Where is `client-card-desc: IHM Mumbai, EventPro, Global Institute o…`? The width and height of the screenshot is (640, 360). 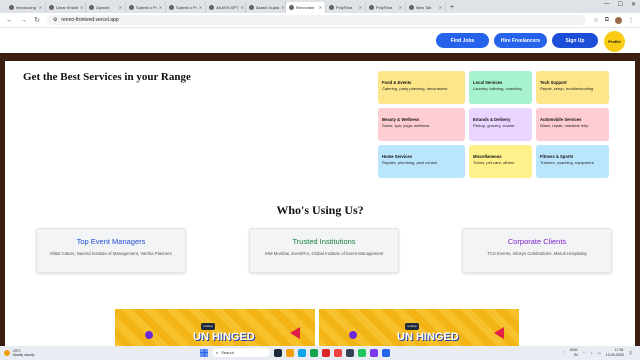
client-card-desc: IHM Mumbai, EventPro, Global Institute o… is located at coordinates (324, 253).